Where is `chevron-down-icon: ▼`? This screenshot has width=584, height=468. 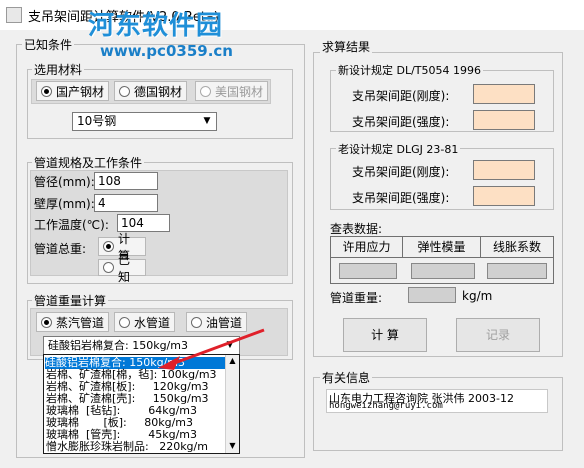 chevron-down-icon: ▼ is located at coordinates (207, 121).